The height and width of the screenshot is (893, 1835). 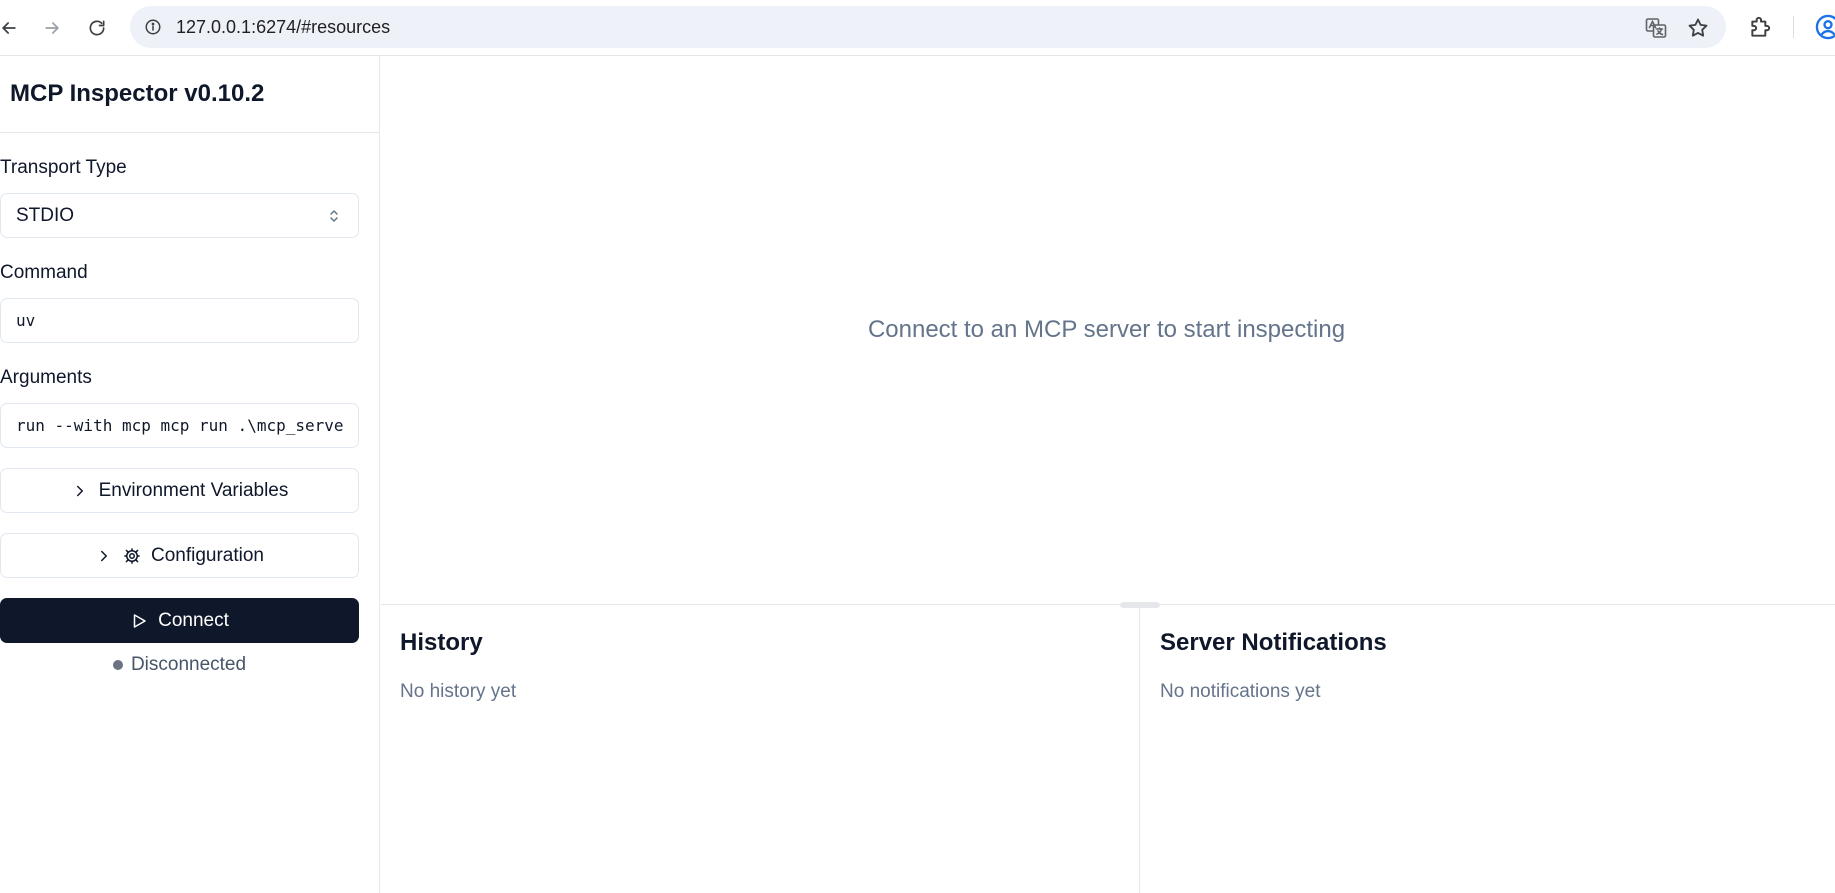 I want to click on extensions-button, so click(x=1761, y=27).